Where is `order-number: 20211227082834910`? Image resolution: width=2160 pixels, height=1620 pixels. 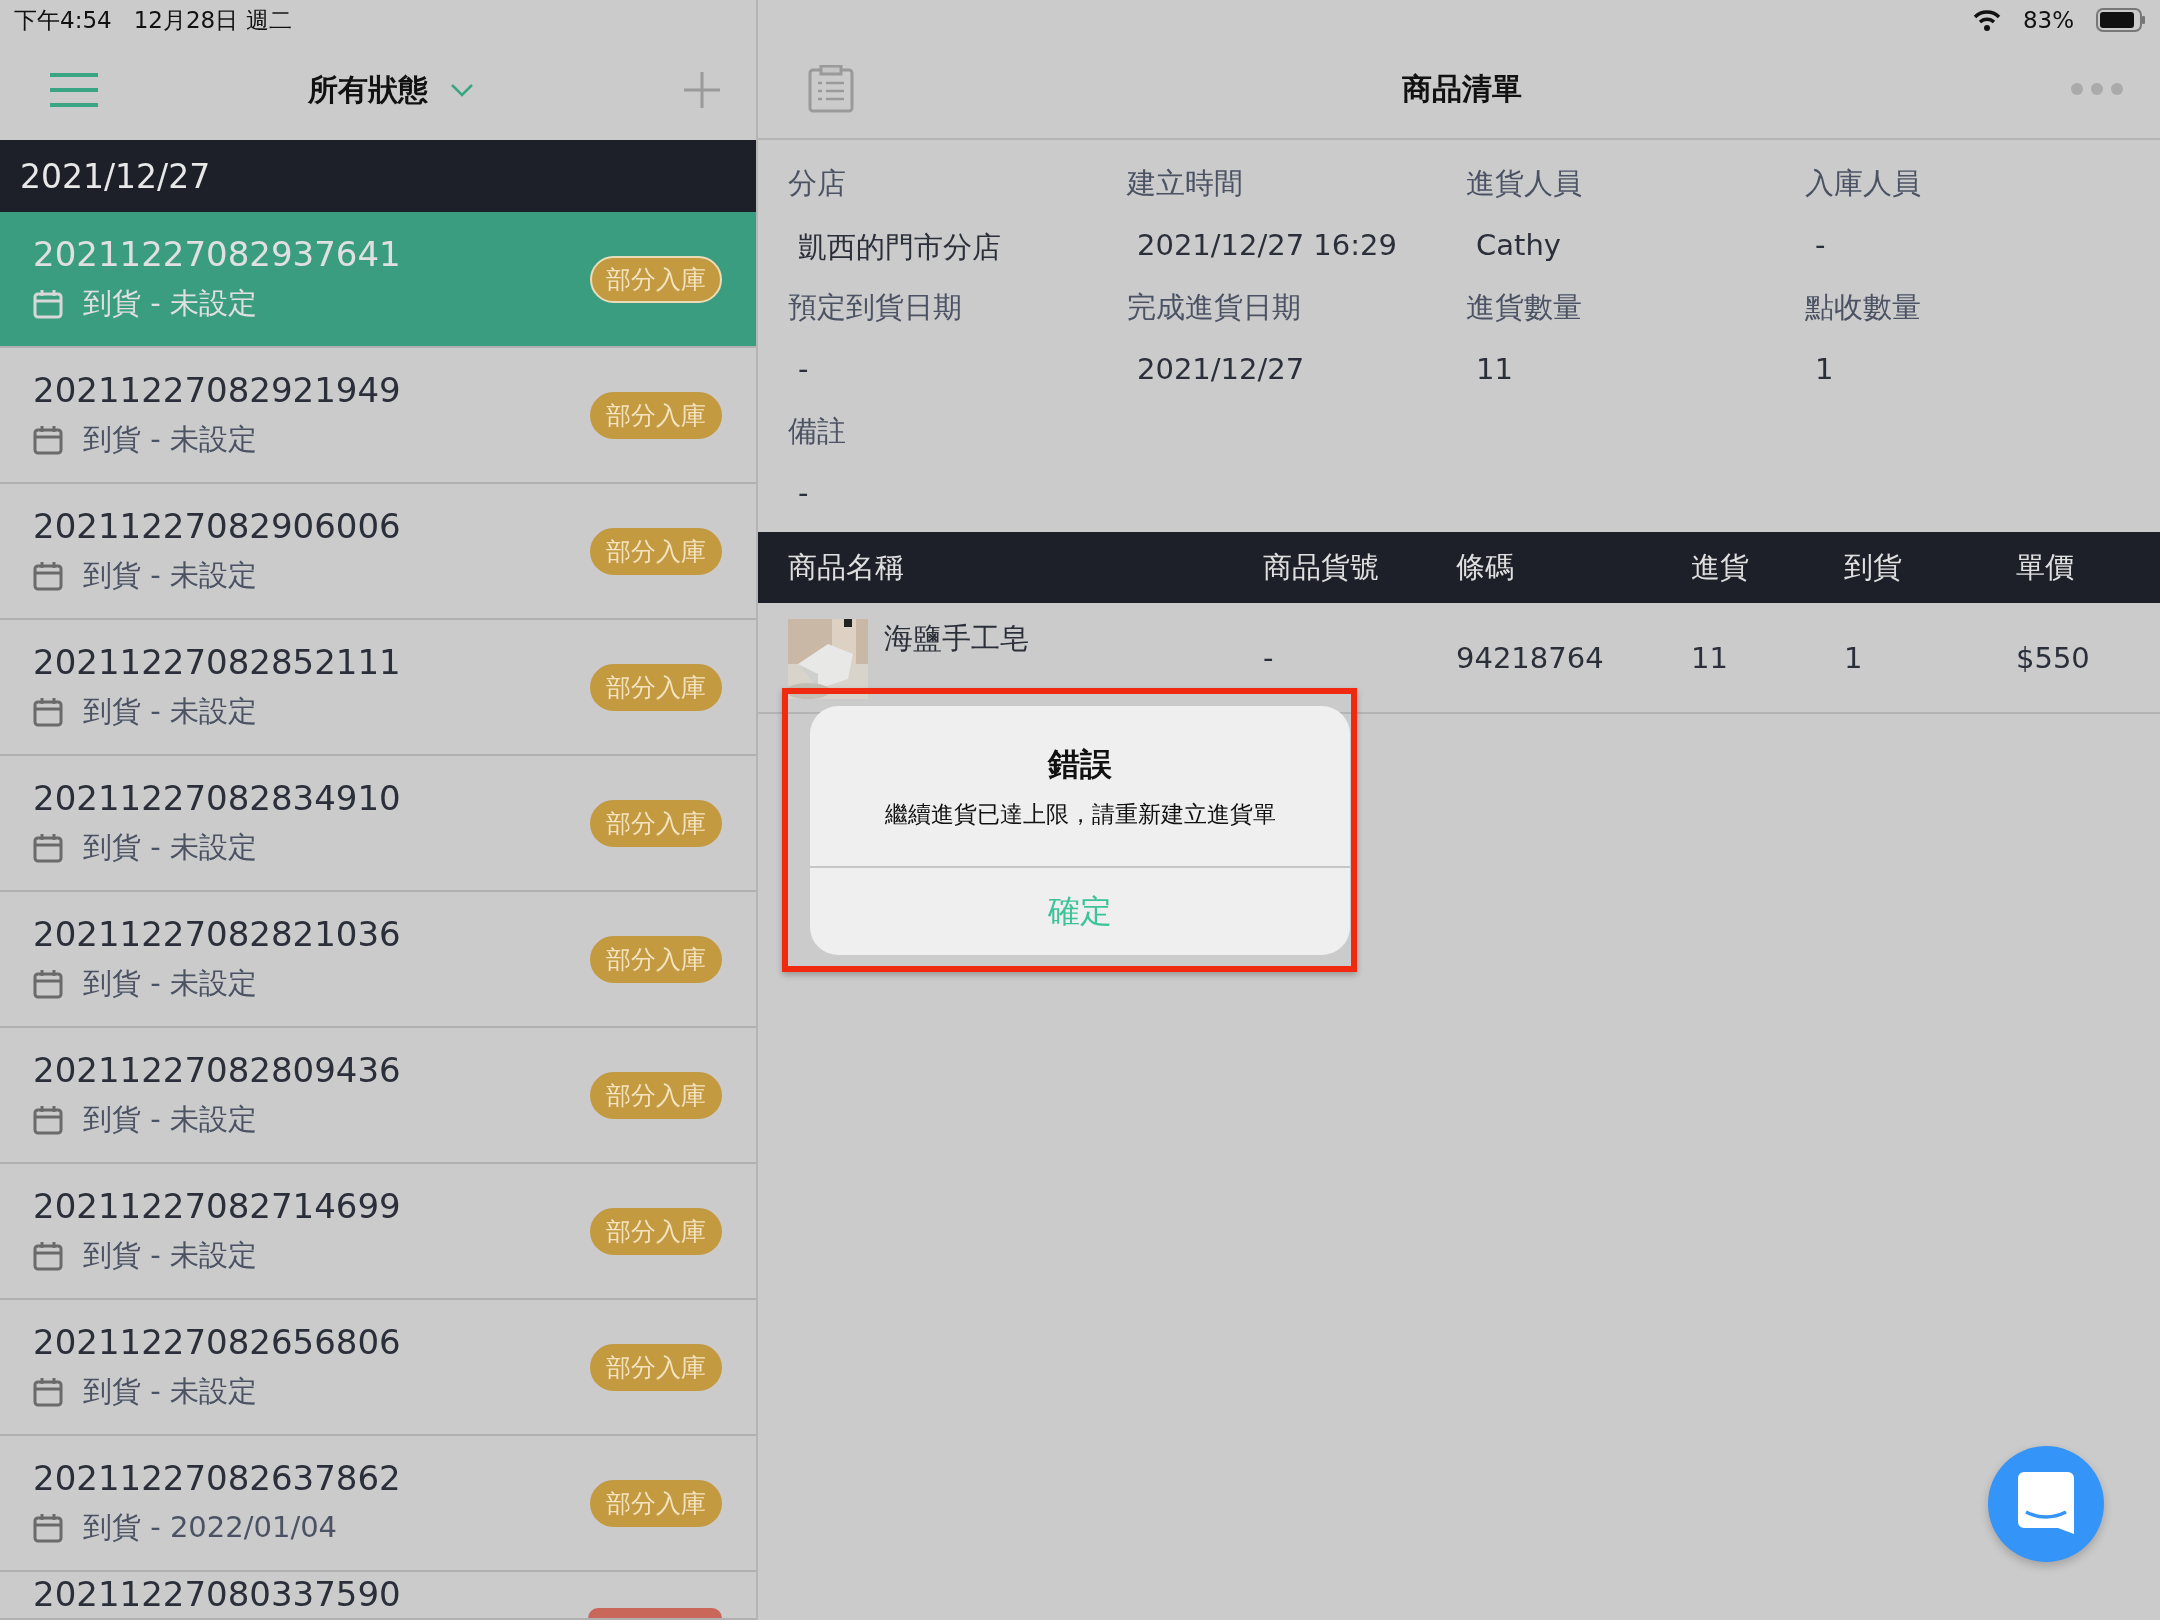
order-number: 20211227082834910 is located at coordinates (217, 798).